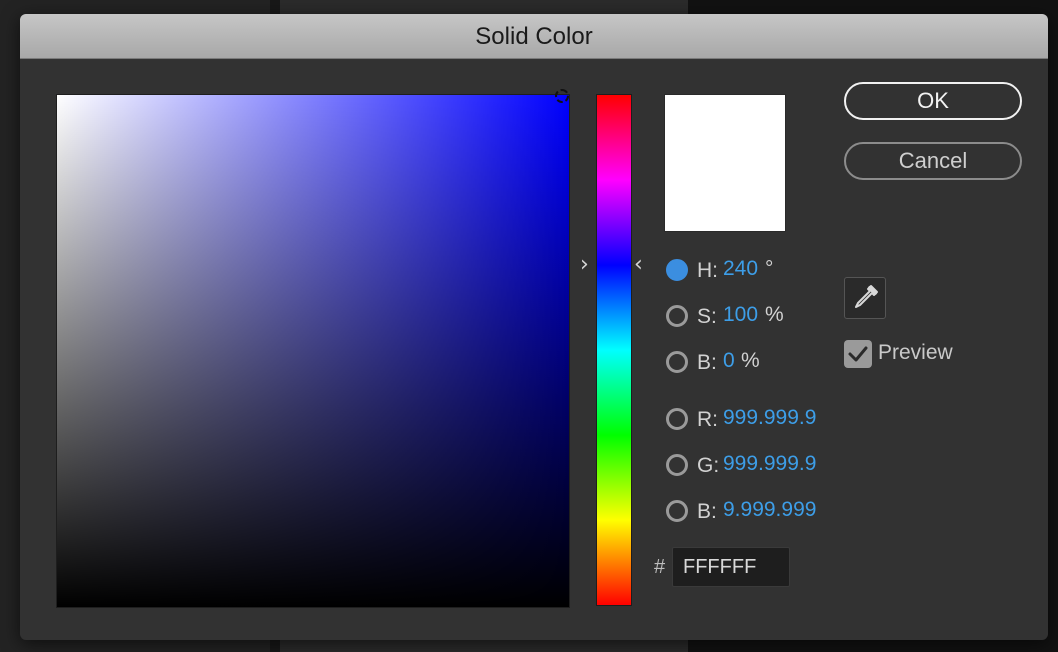 The width and height of the screenshot is (1058, 652). I want to click on dialog-titlebar: Solid Color, so click(534, 36).